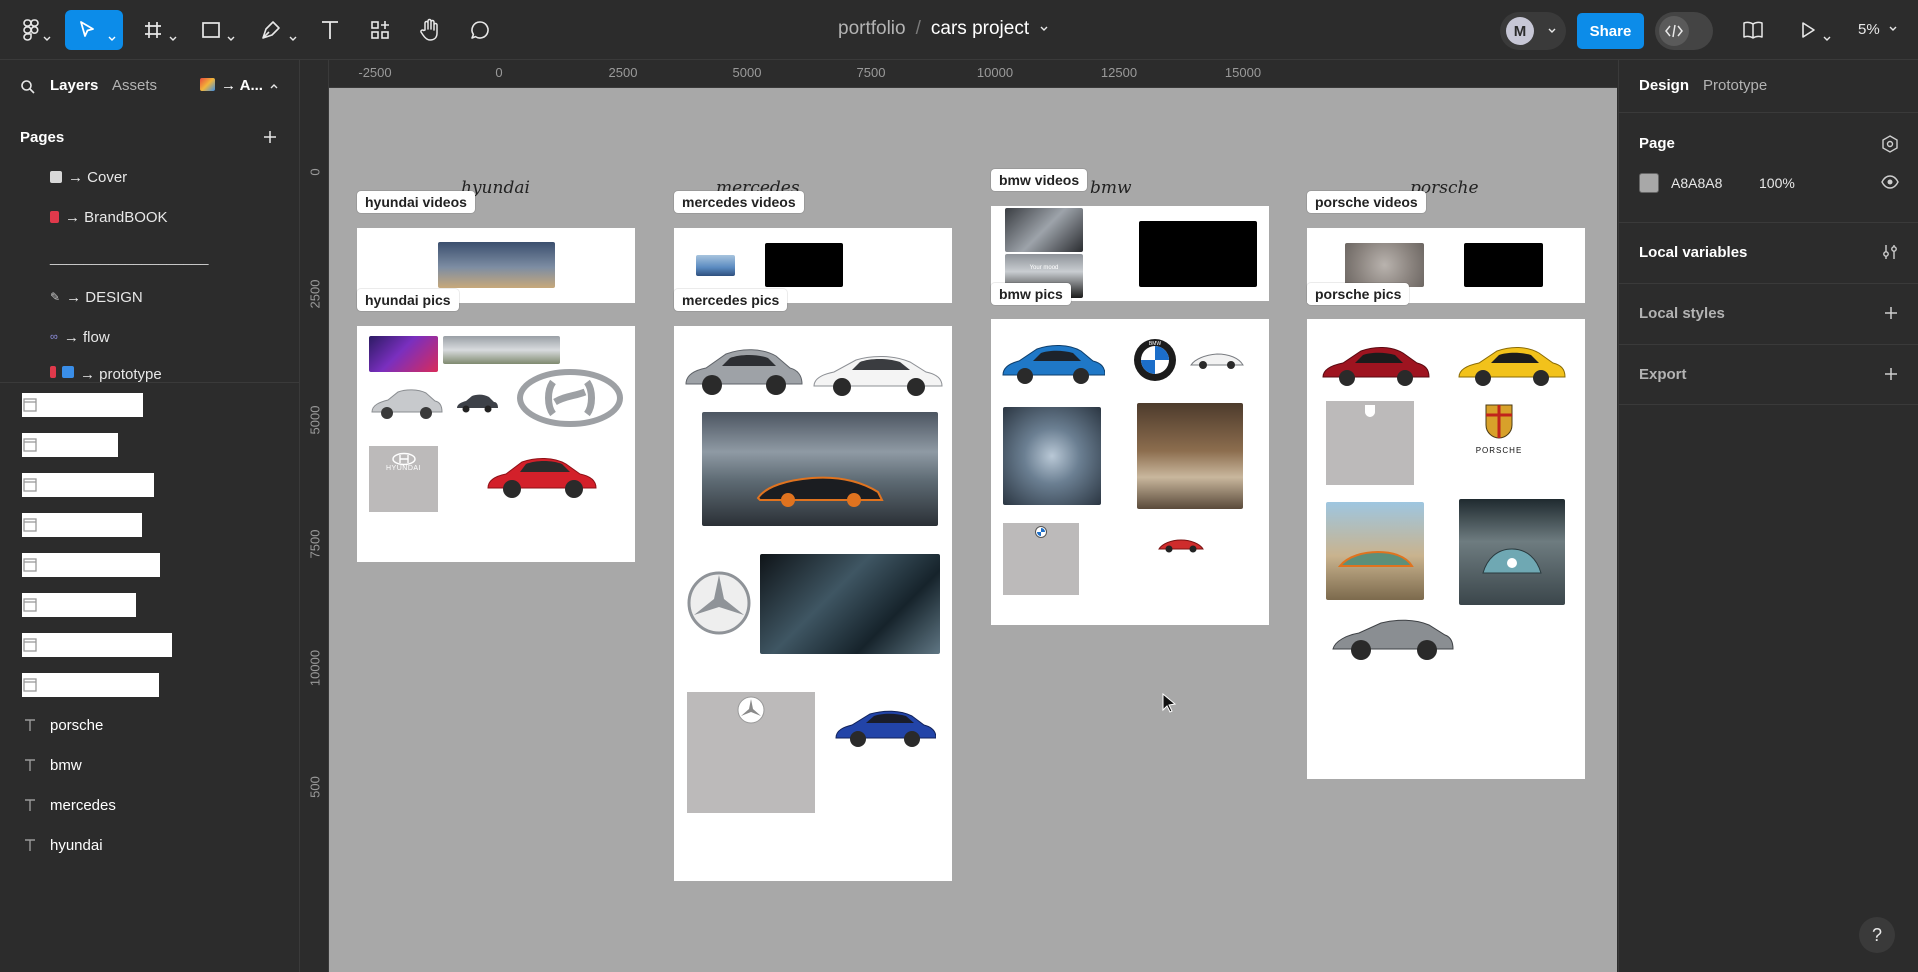  Describe the element at coordinates (380, 30) in the screenshot. I see `resources-tool-button` at that location.